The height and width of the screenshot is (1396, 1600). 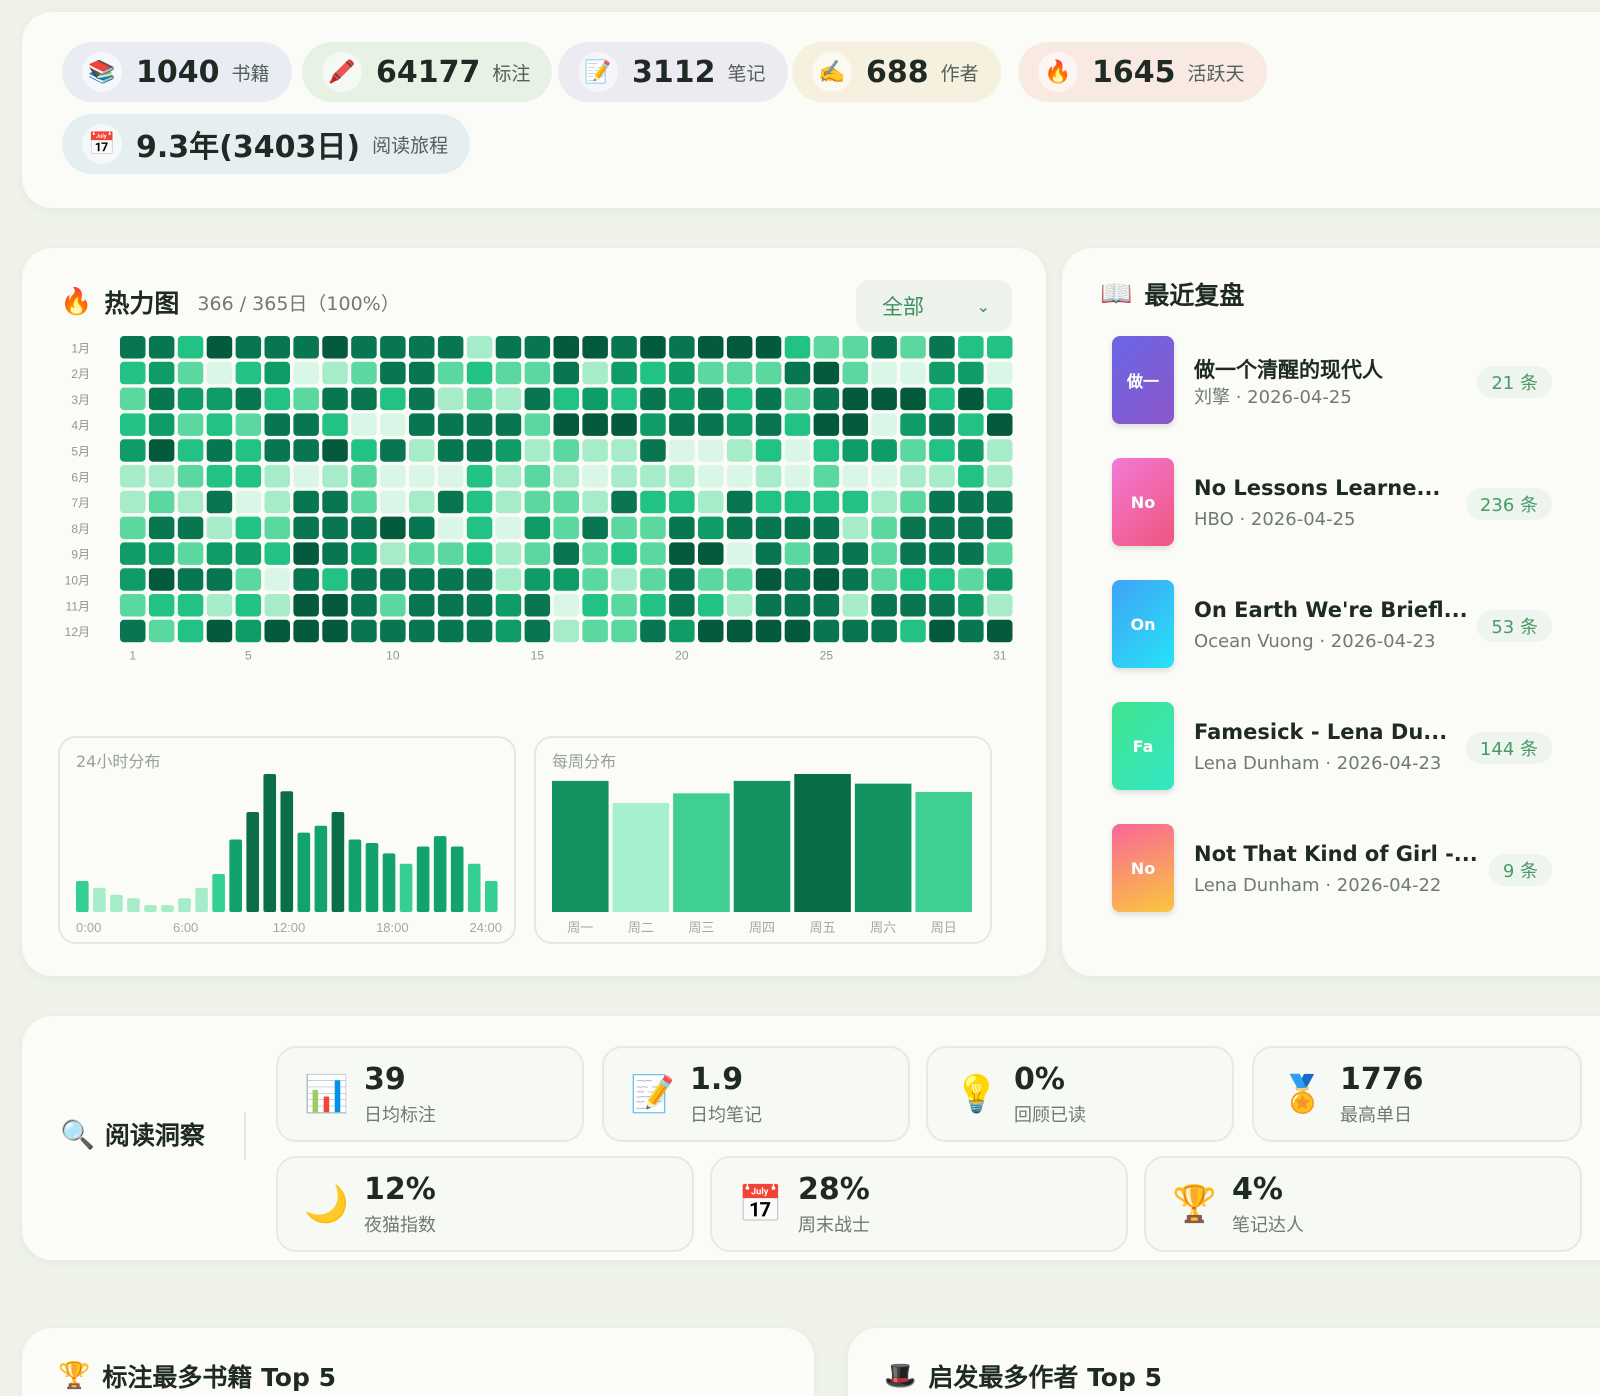 I want to click on insights-header: 🔍 阅读洞察, so click(x=132, y=1134).